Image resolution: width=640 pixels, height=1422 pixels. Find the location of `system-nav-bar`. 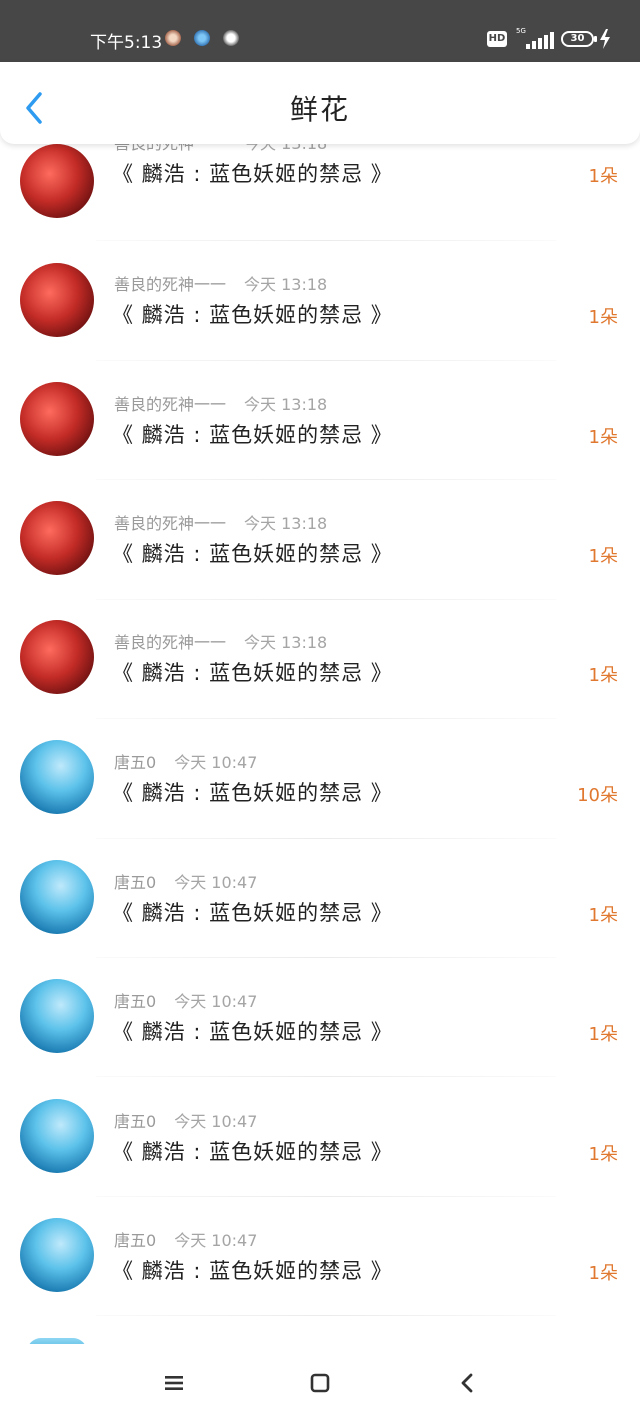

system-nav-bar is located at coordinates (320, 1383).